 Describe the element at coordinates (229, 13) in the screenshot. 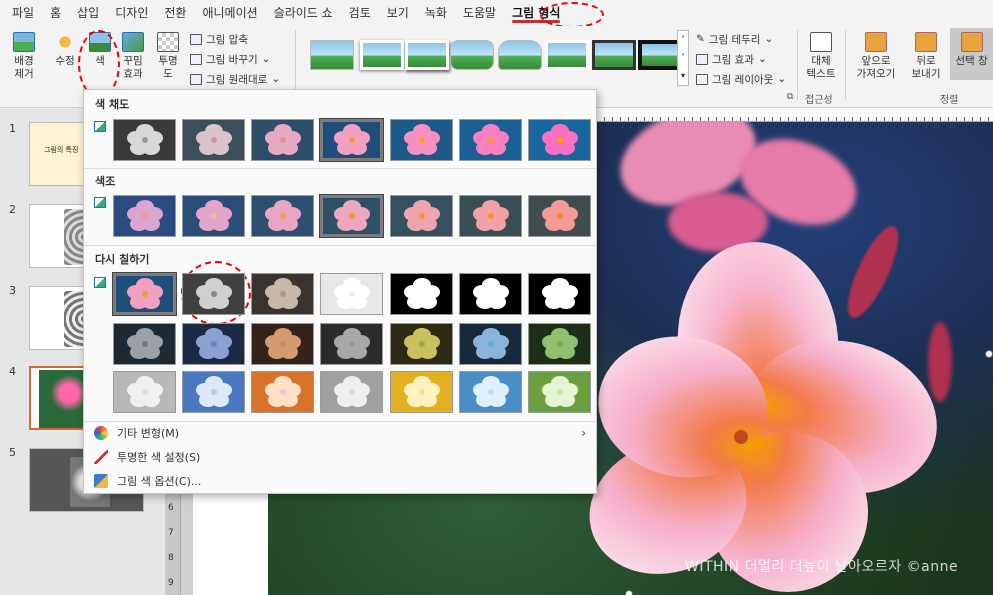

I see `menu-animations: 애니메이션` at that location.